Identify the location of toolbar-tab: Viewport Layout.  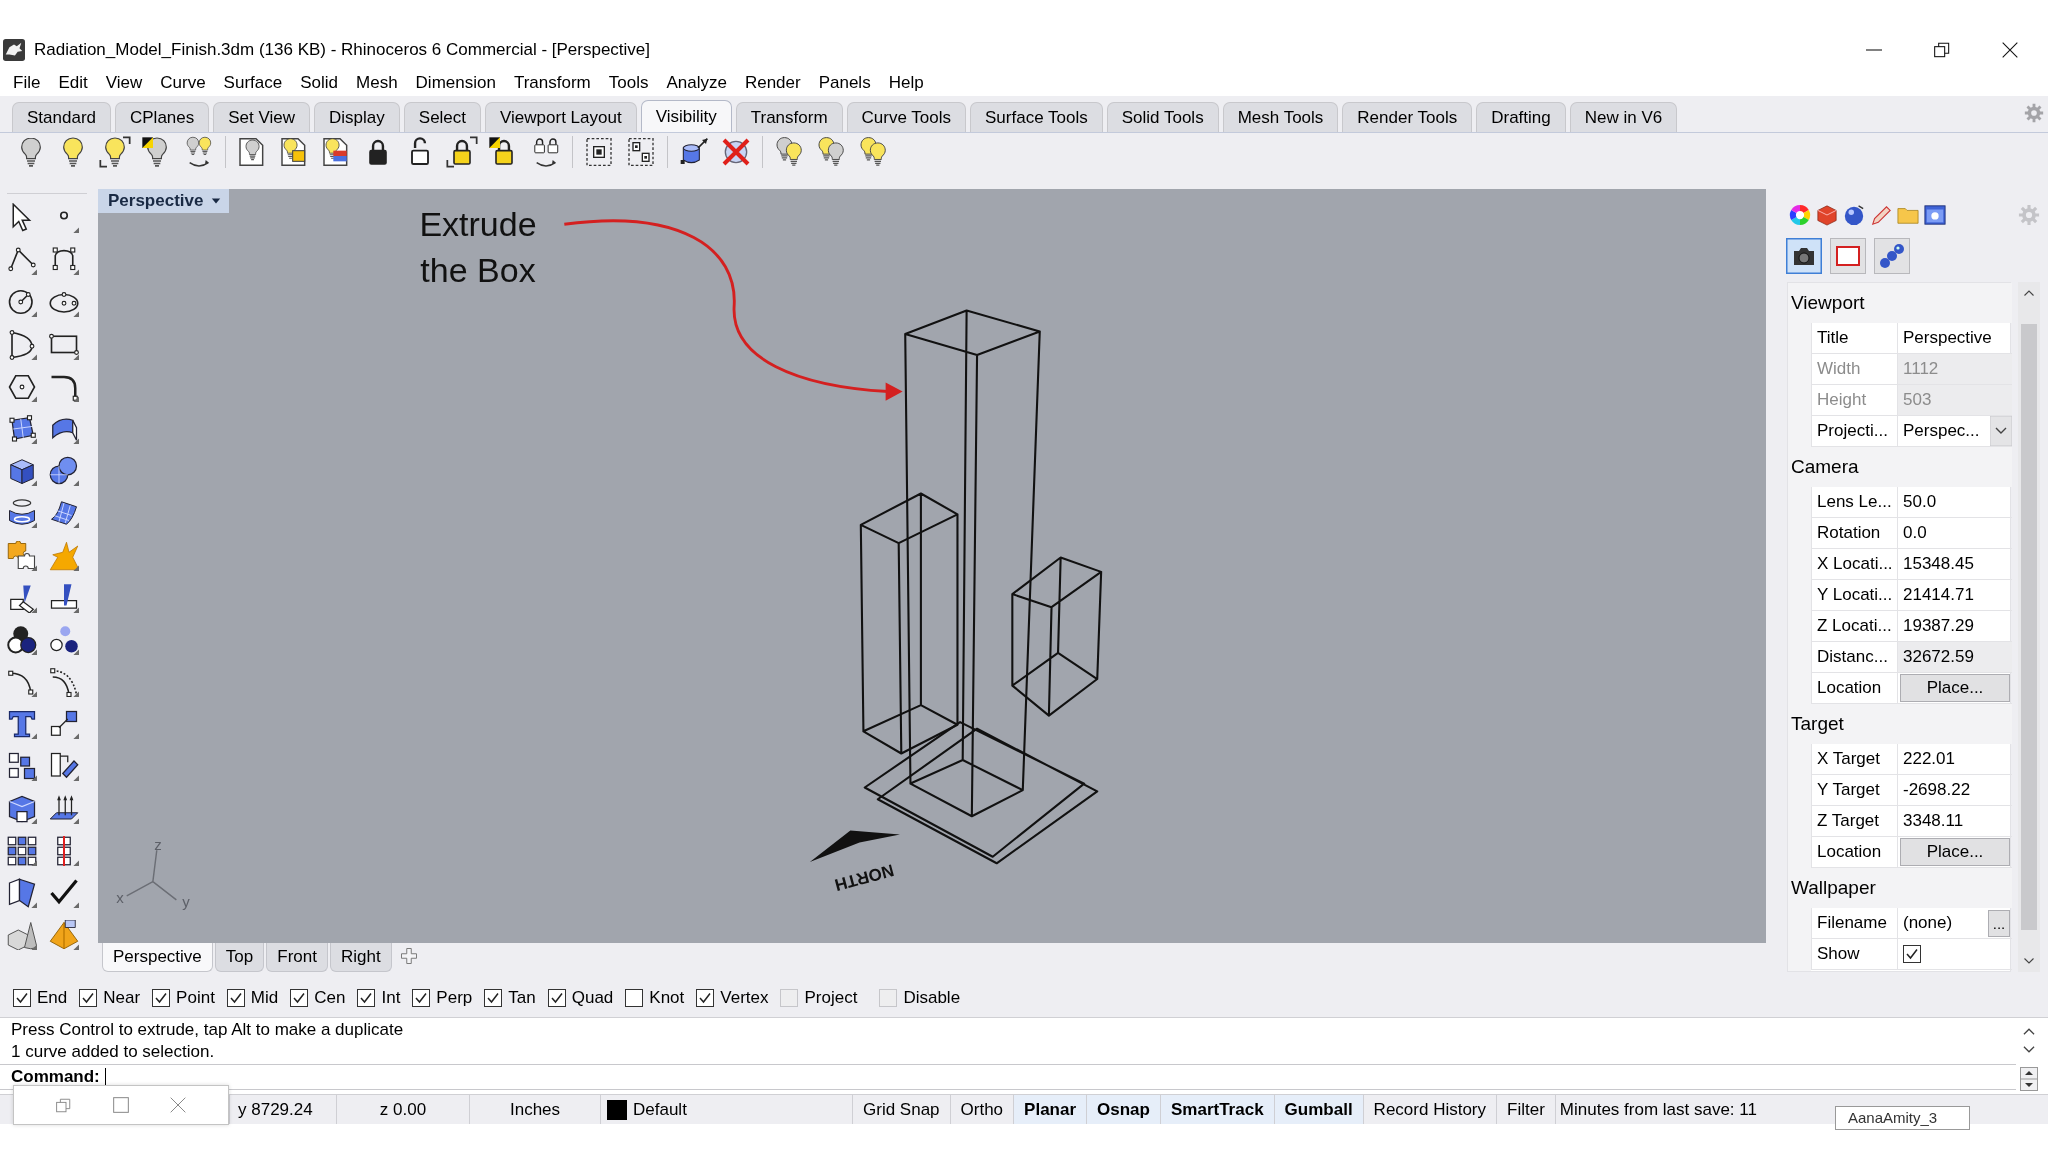
(561, 117).